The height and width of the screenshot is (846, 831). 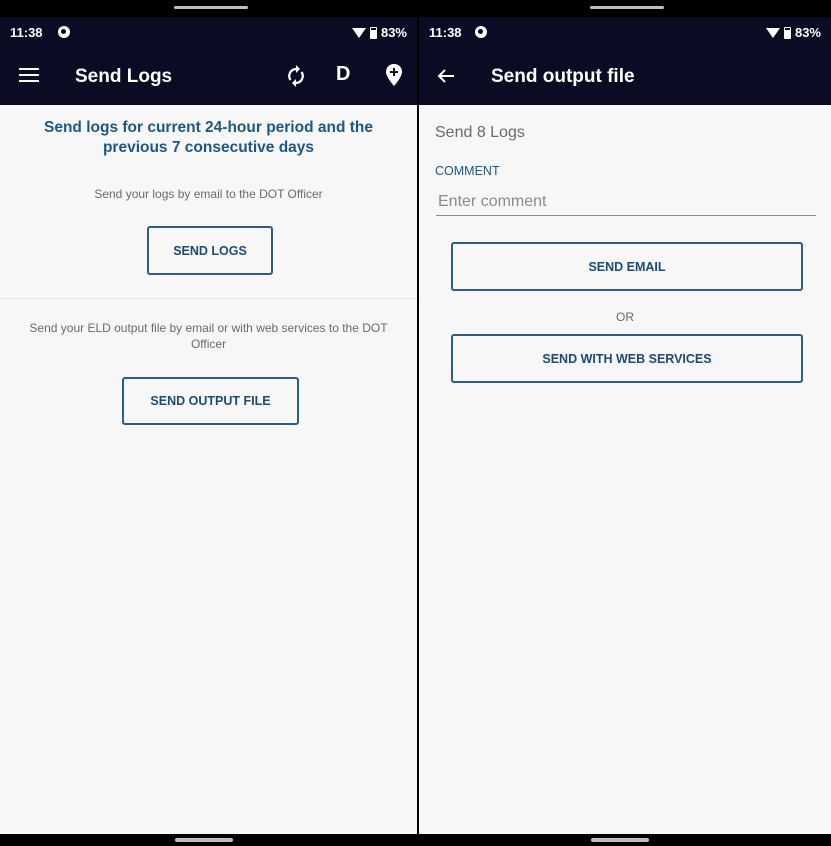 I want to click on or-separator: OR, so click(x=625, y=317).